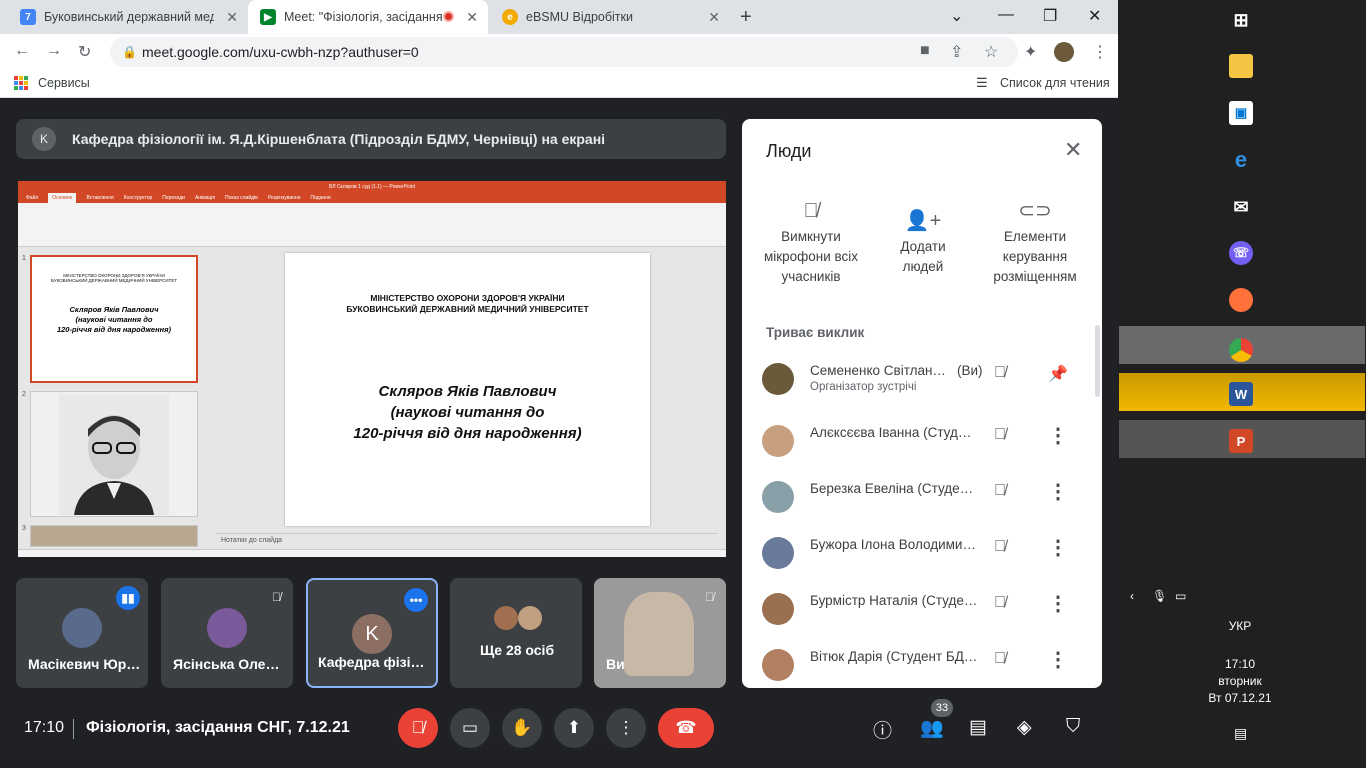 This screenshot has width=1366, height=768. Describe the element at coordinates (516, 633) in the screenshot. I see `more-participants-tile: Ще 28 осіб` at that location.